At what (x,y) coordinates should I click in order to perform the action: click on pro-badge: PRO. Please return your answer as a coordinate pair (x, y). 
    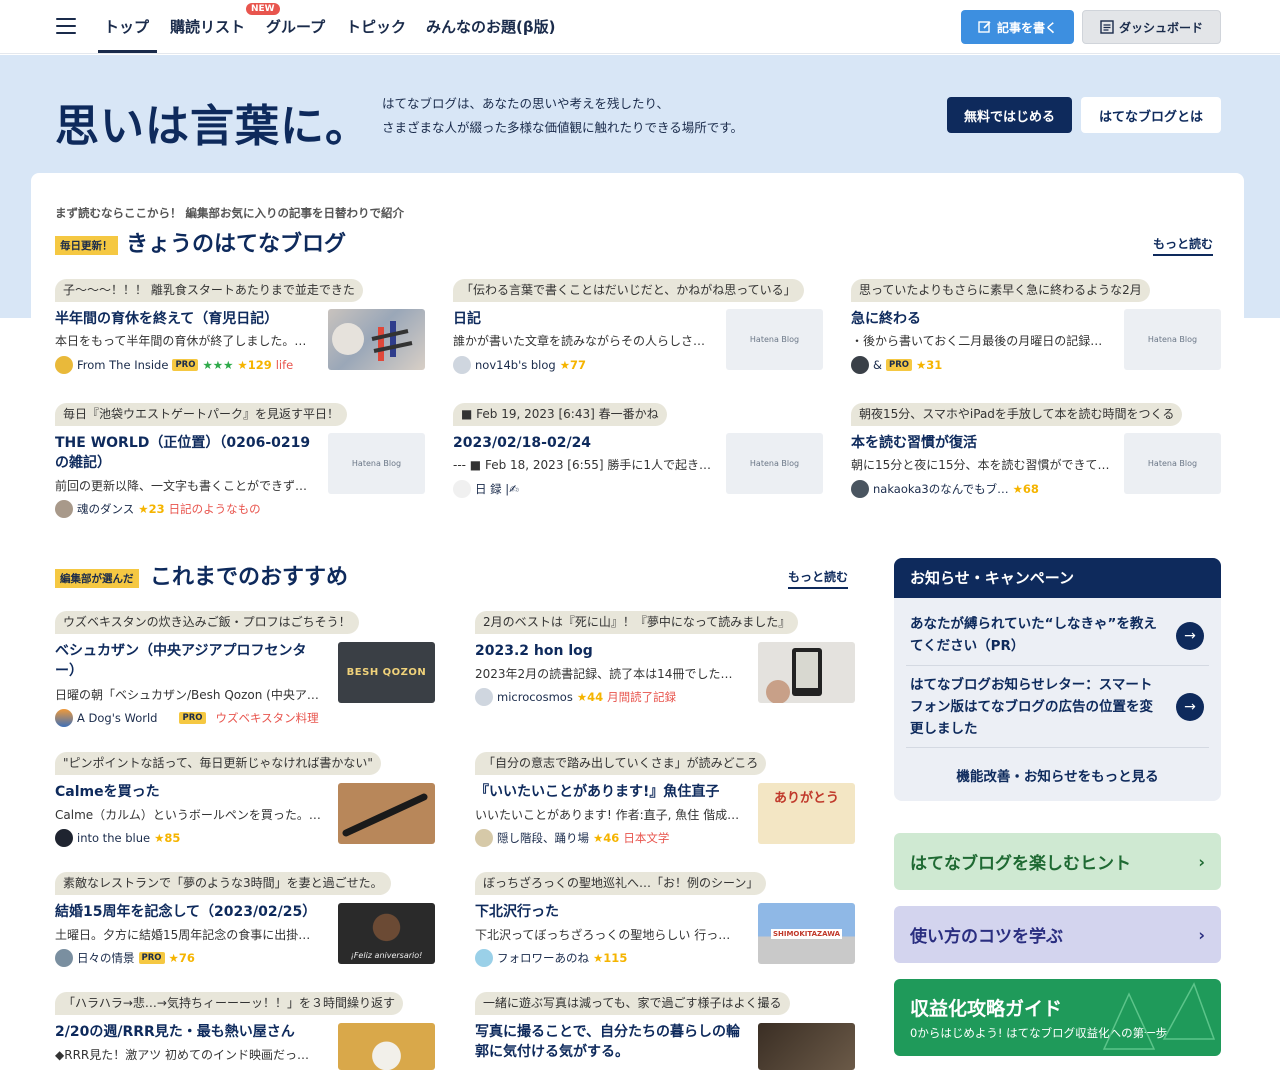
    Looking at the image, I should click on (151, 958).